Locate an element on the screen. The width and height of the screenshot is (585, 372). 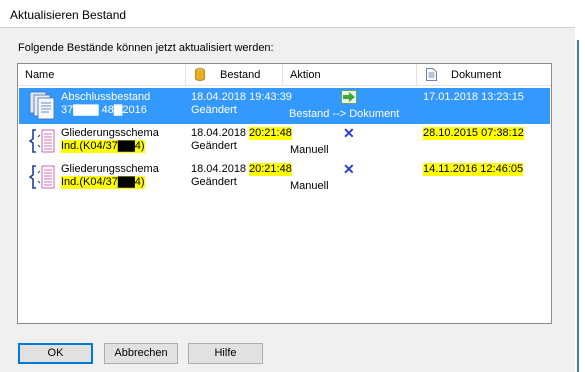
column-header-name-label: Name is located at coordinates (40, 75).